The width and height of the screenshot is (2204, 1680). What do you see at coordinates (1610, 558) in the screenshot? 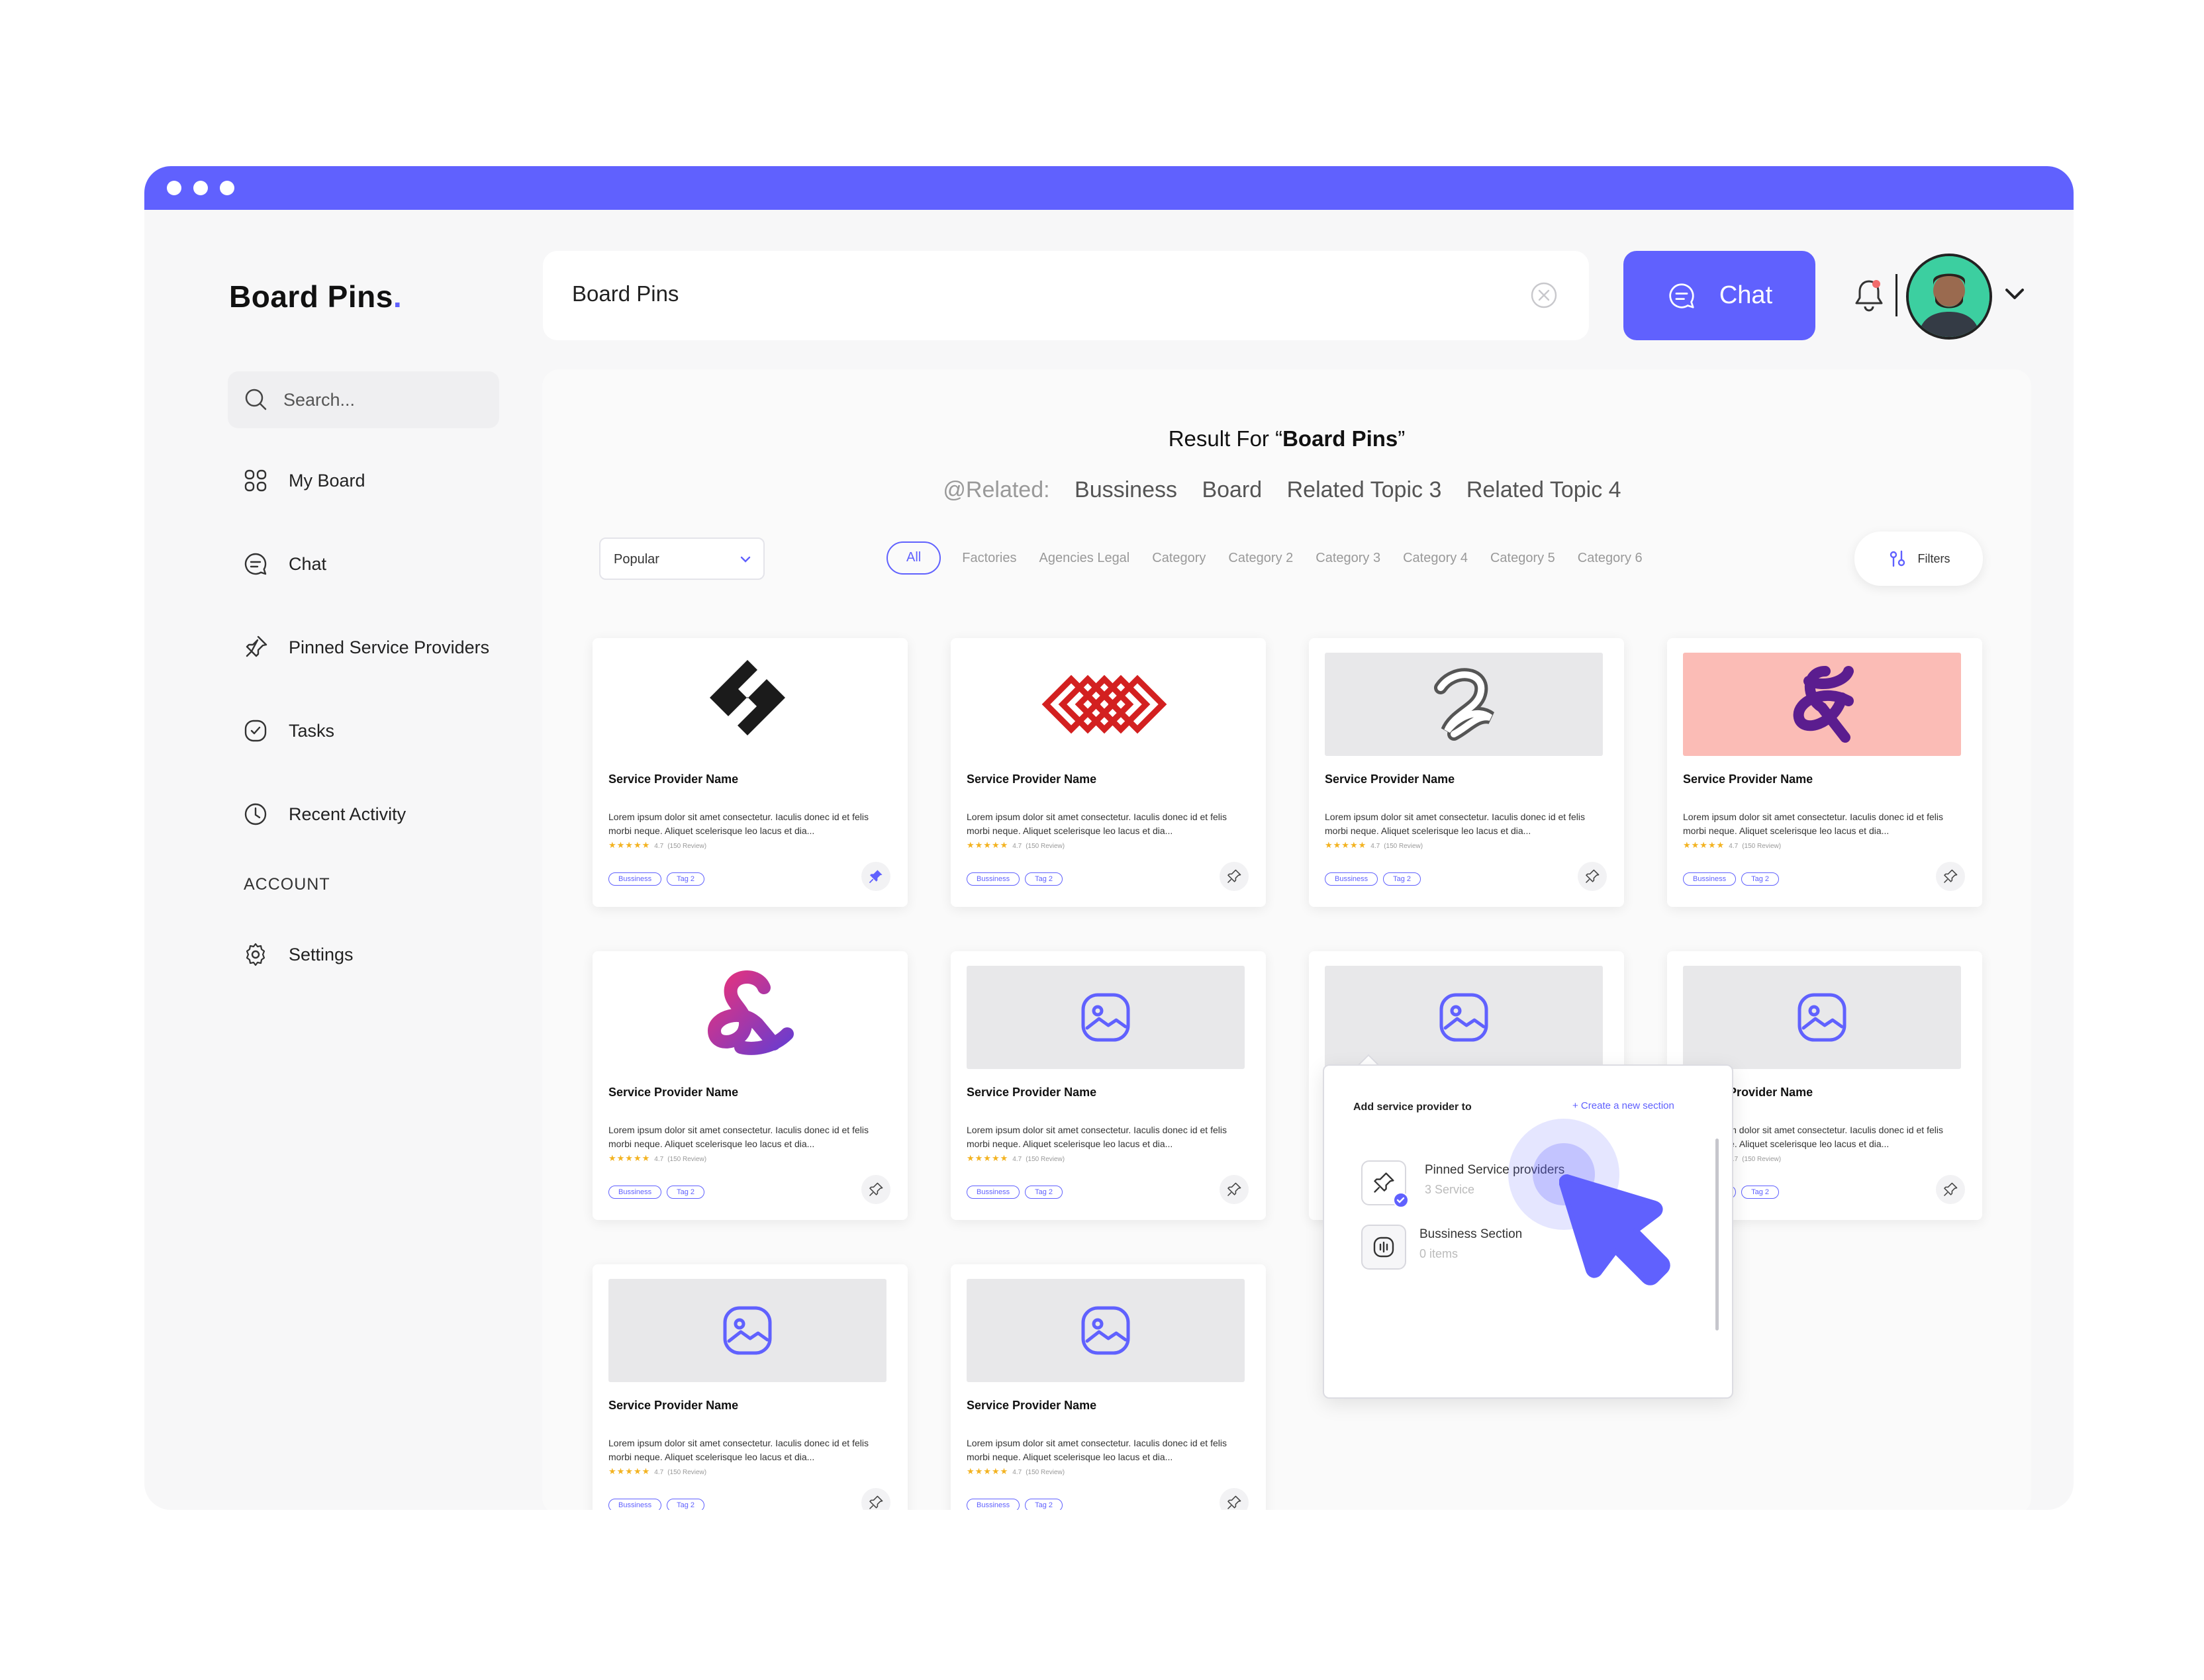
I see `chip: Category 6` at bounding box center [1610, 558].